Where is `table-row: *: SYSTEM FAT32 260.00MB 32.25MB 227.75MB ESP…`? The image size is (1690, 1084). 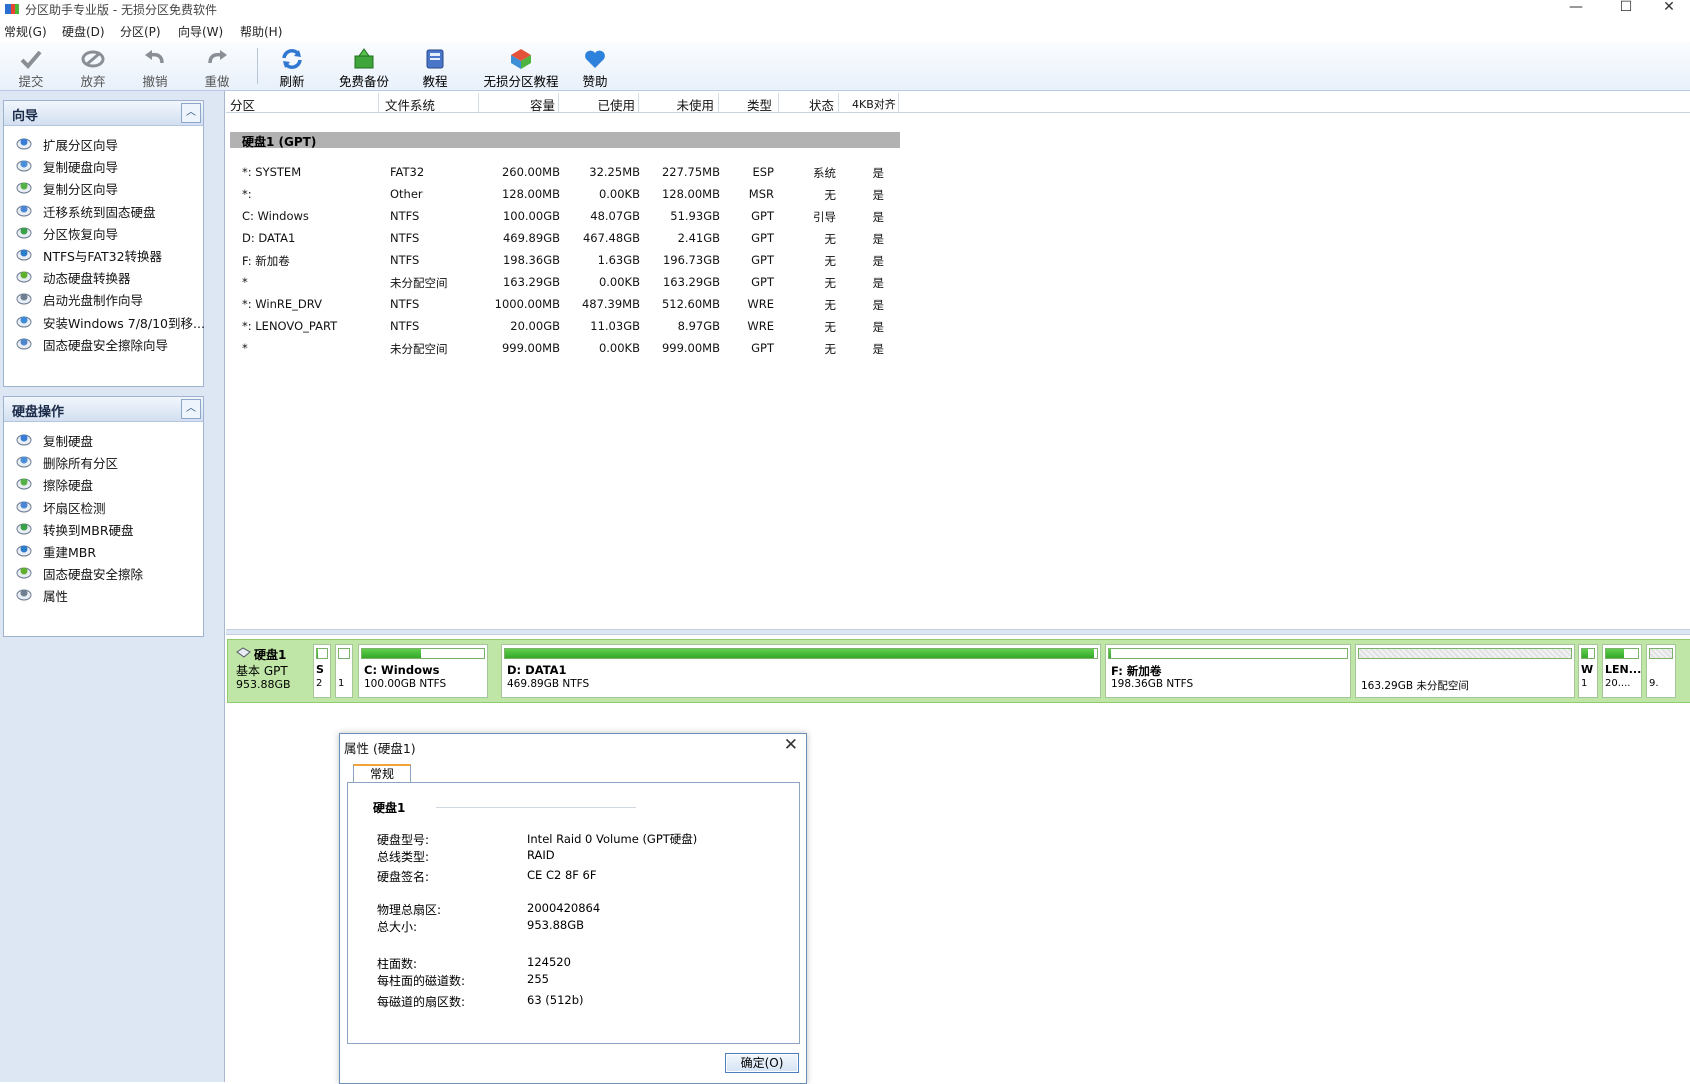
table-row: *: SYSTEM FAT32 260.00MB 32.25MB 227.75MB ESP… is located at coordinates (570, 173).